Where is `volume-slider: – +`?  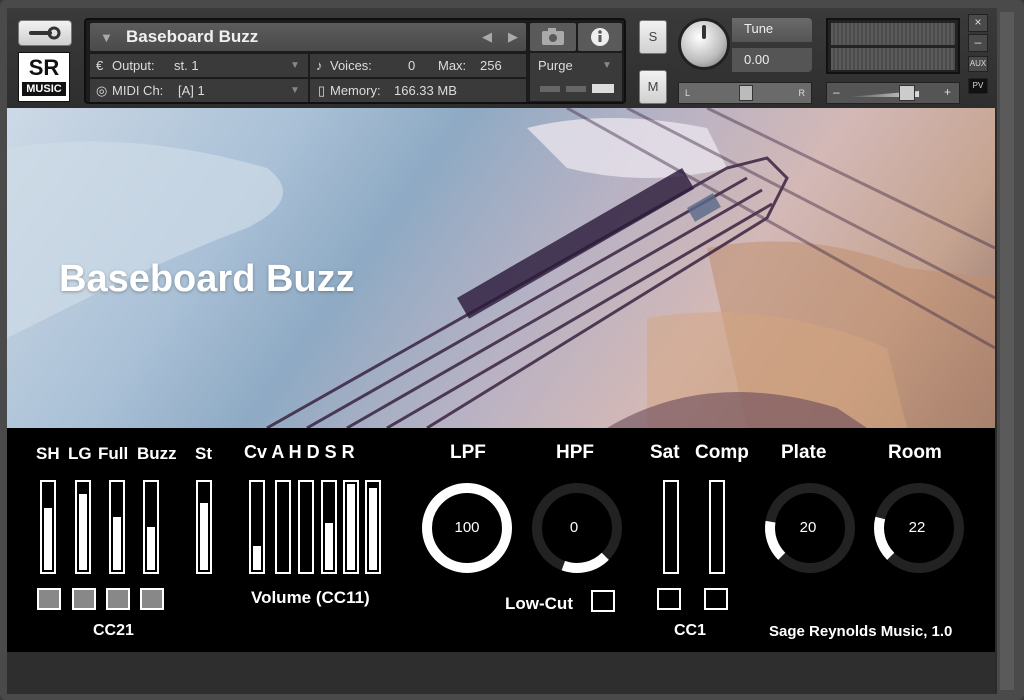 volume-slider: – + is located at coordinates (893, 93).